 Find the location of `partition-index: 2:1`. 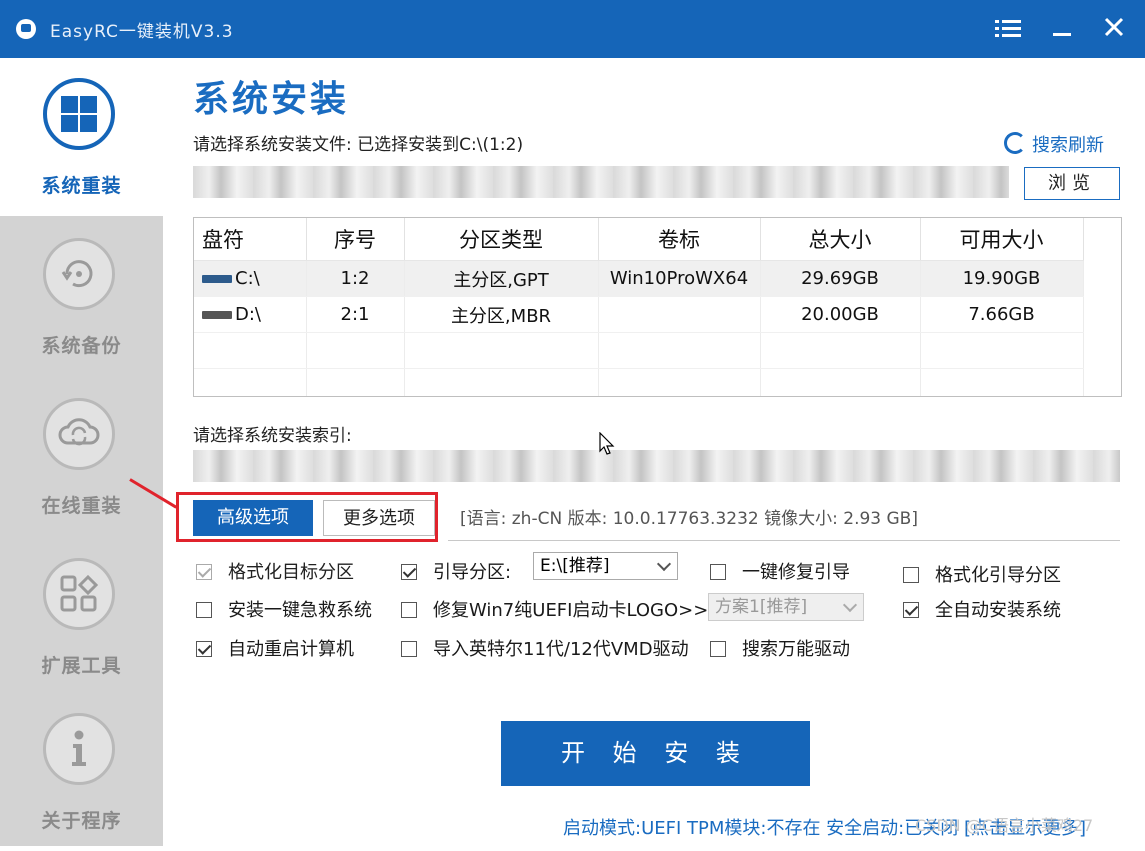

partition-index: 2:1 is located at coordinates (355, 314).